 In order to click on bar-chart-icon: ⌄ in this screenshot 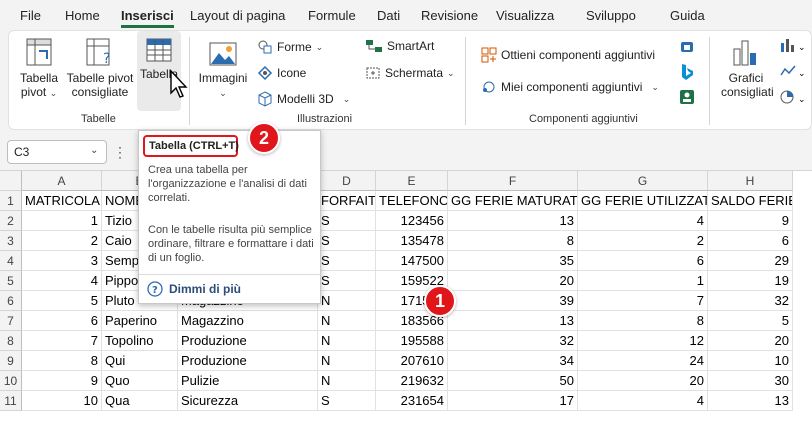, I will do `click(793, 45)`.